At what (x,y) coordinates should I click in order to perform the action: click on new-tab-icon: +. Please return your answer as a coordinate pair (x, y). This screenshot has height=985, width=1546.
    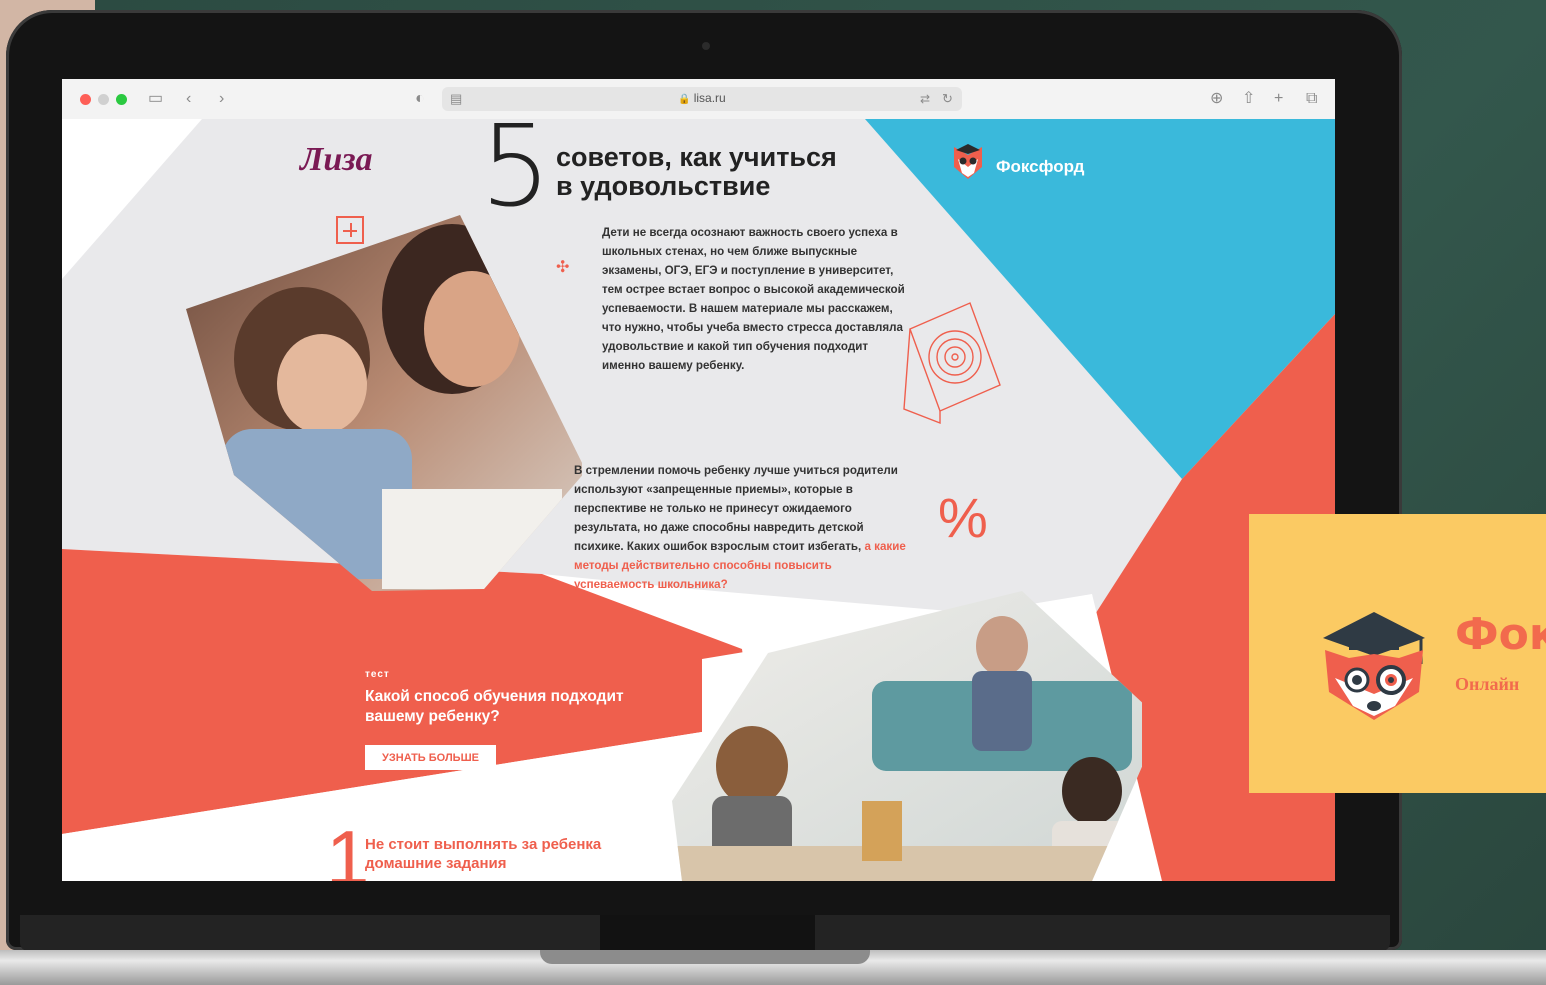
    Looking at the image, I should click on (1278, 99).